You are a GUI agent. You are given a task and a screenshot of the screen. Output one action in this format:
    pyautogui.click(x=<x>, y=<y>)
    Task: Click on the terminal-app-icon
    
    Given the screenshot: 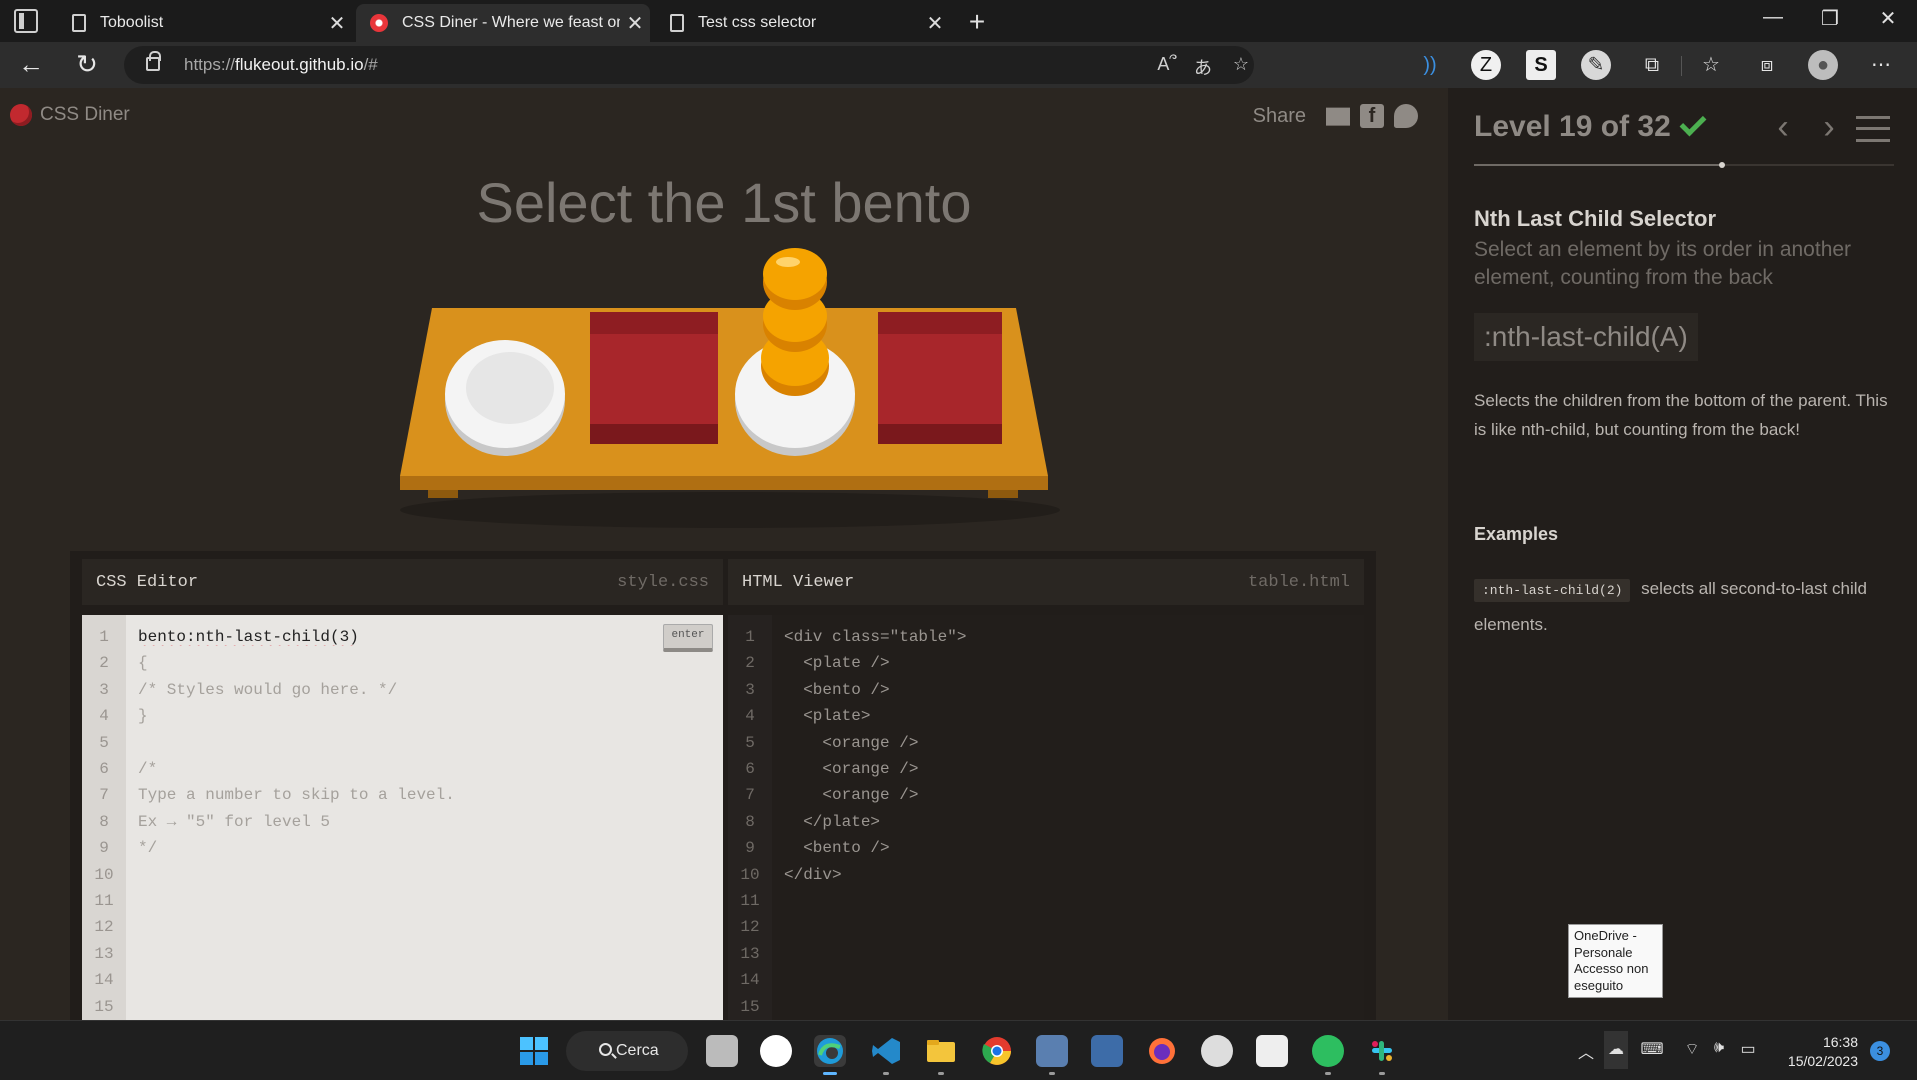 What is the action you would take?
    pyautogui.click(x=1272, y=1051)
    